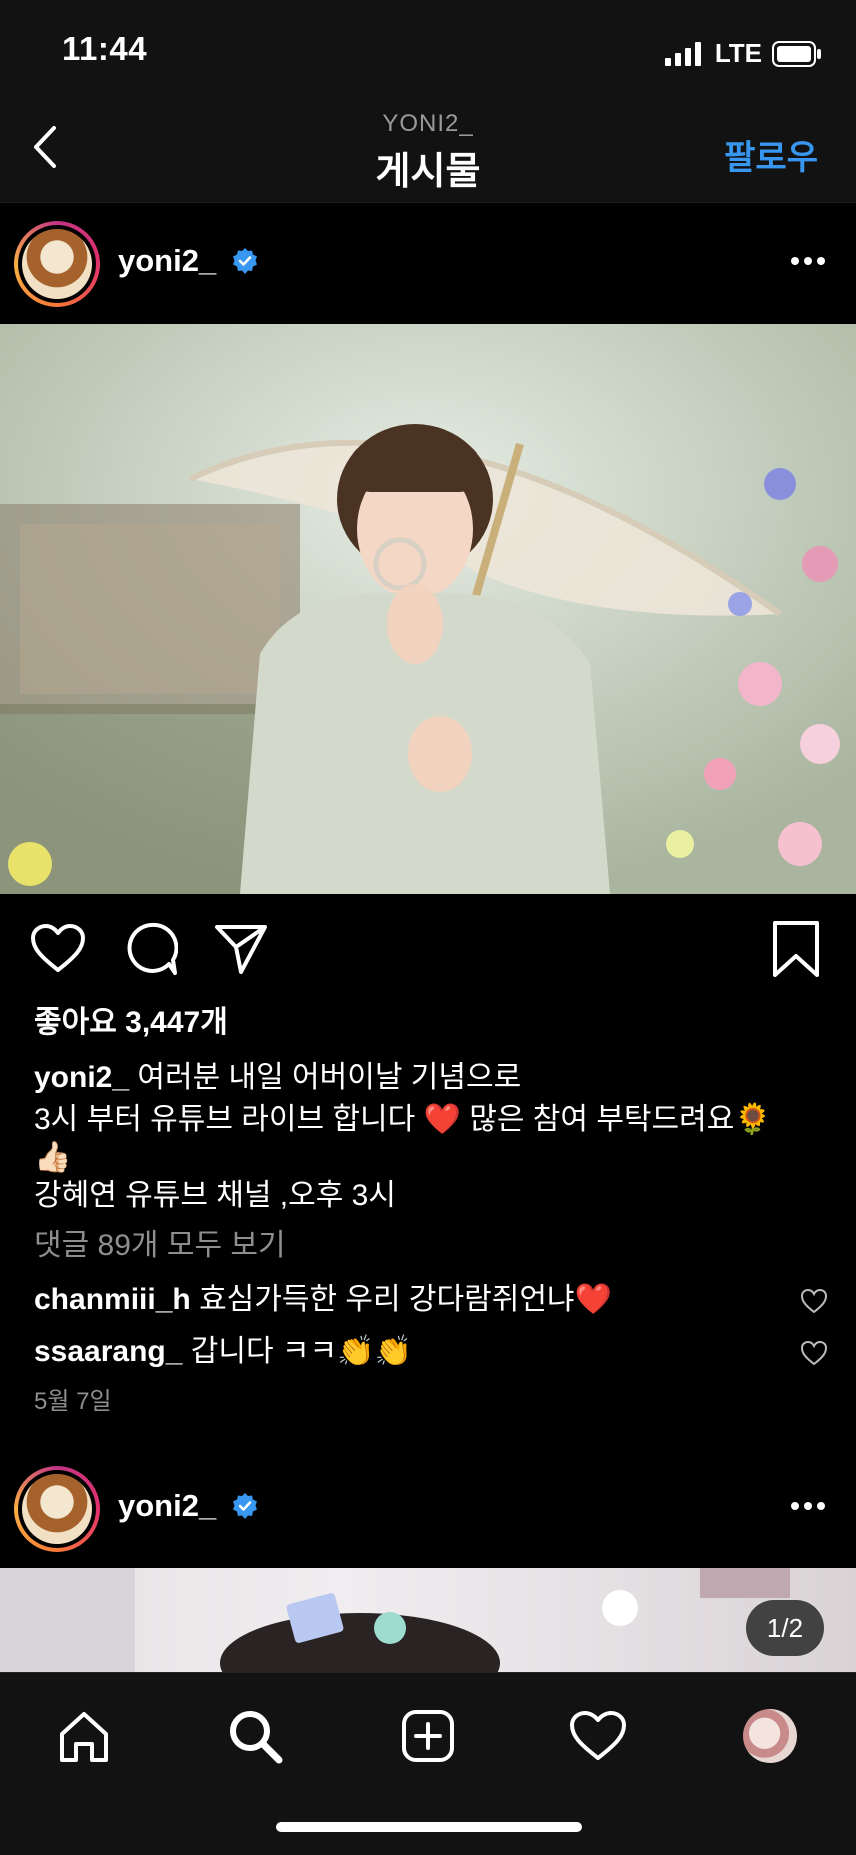 The height and width of the screenshot is (1855, 856). I want to click on post-date: 5월 7일, so click(73, 1401).